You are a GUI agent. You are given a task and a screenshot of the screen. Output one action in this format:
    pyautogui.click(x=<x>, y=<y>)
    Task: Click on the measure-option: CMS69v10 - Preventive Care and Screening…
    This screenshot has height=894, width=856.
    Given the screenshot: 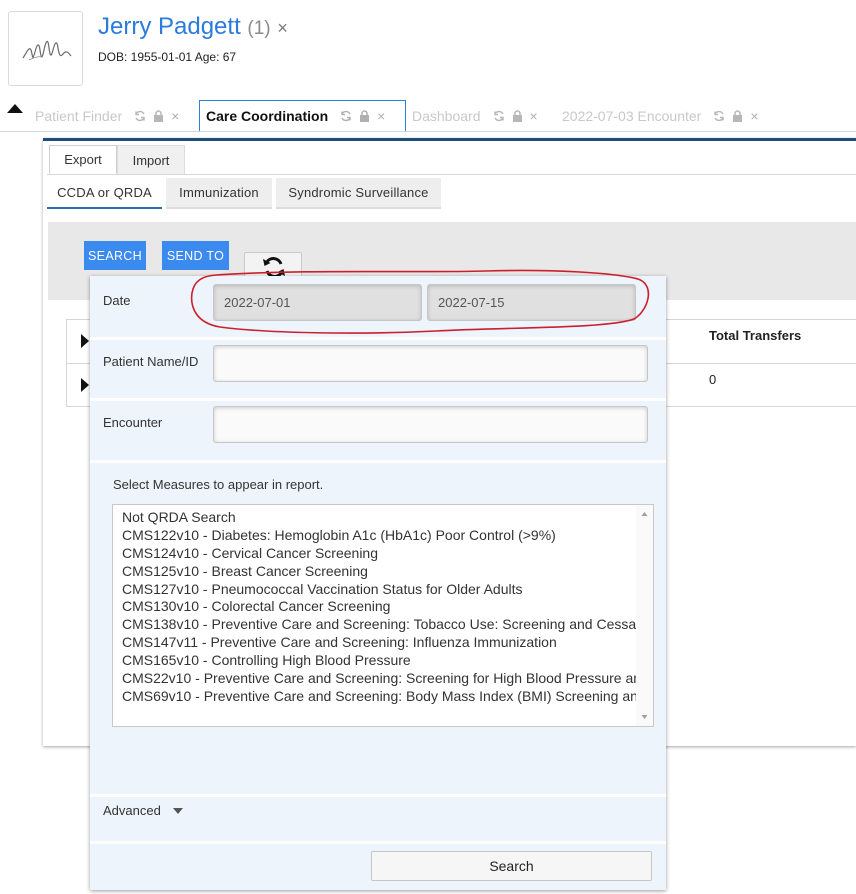 What is the action you would take?
    pyautogui.click(x=387, y=697)
    